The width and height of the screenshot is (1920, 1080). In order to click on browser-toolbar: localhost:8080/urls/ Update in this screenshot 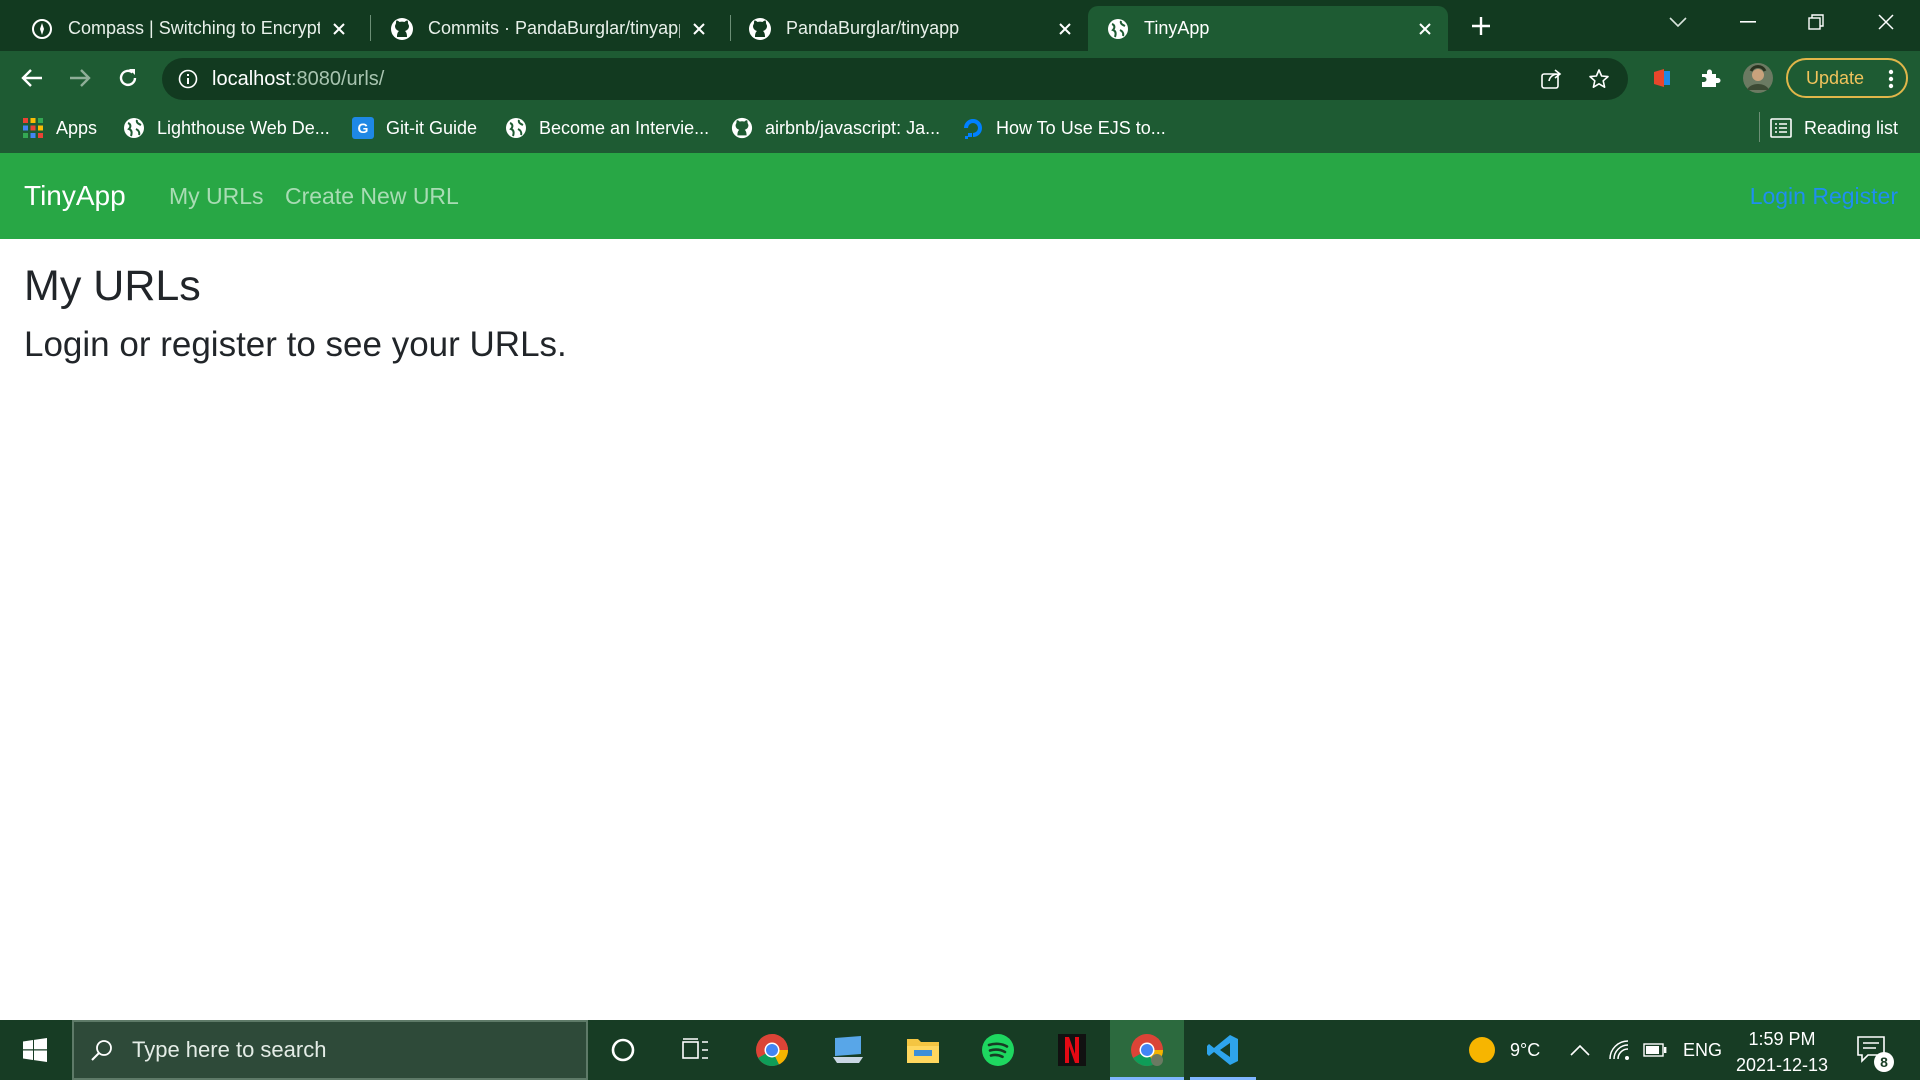, I will do `click(960, 78)`.